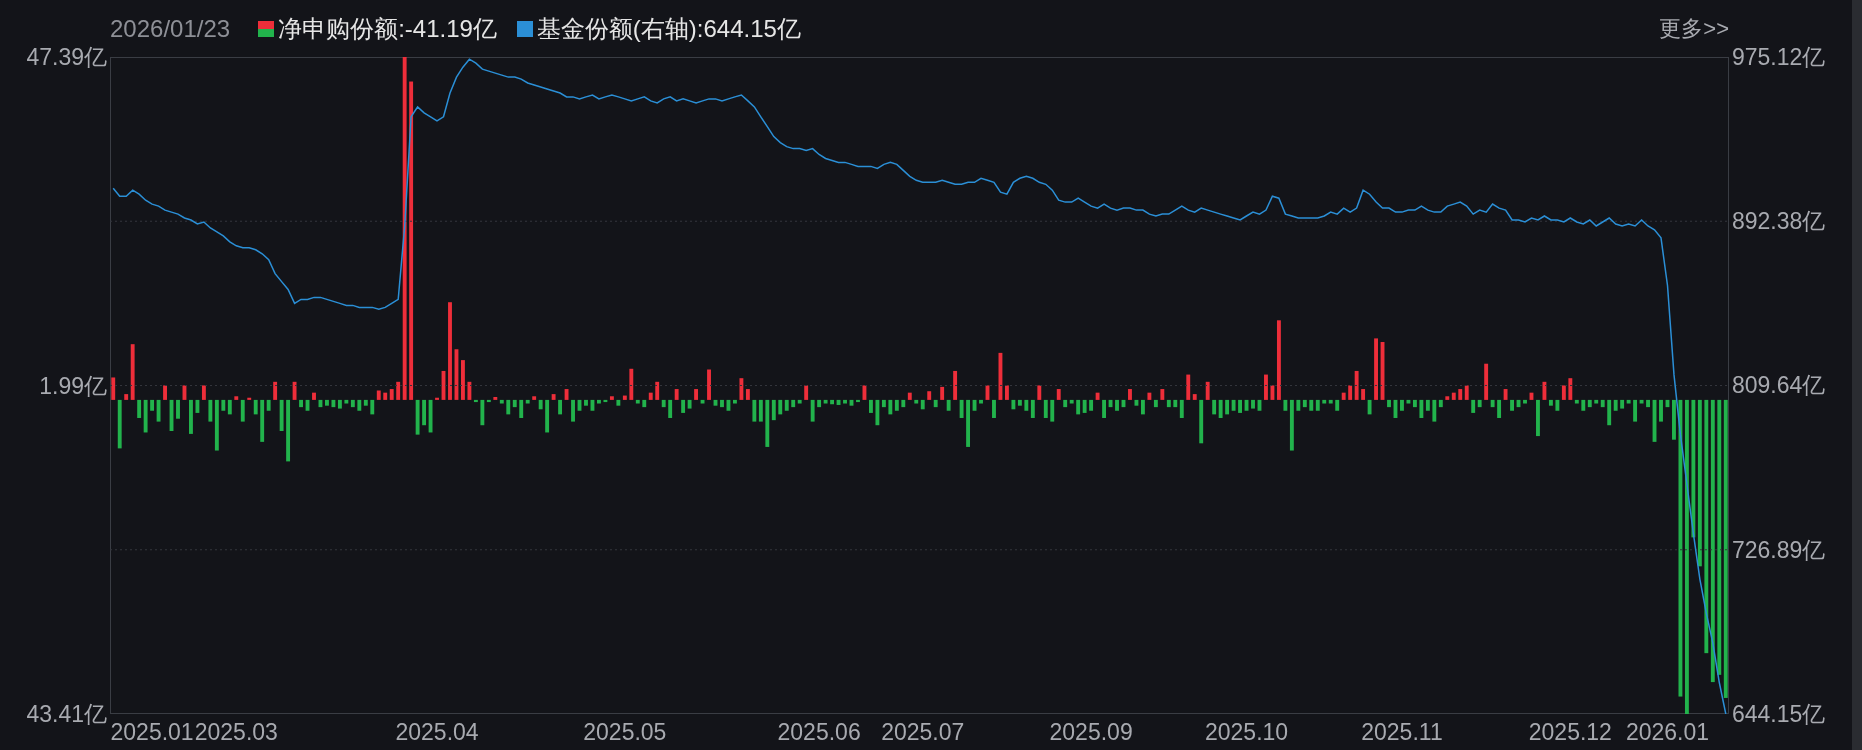 This screenshot has width=1862, height=750. Describe the element at coordinates (1402, 732) in the screenshot. I see `axis-label: 2025.11` at that location.